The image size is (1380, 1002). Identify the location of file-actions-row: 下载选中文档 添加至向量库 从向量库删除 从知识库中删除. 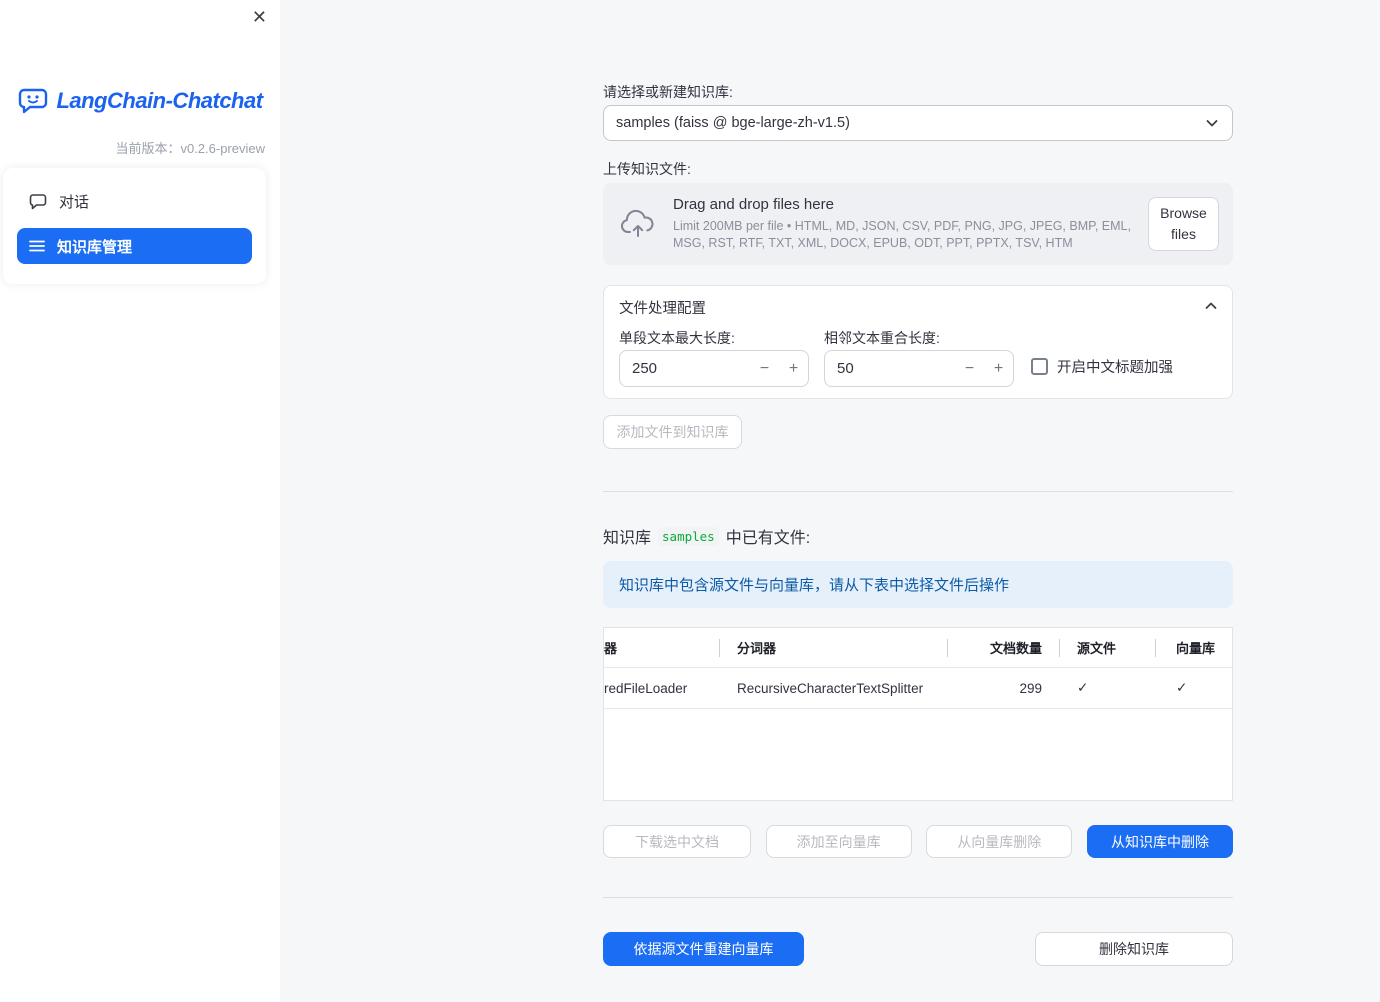
(918, 841).